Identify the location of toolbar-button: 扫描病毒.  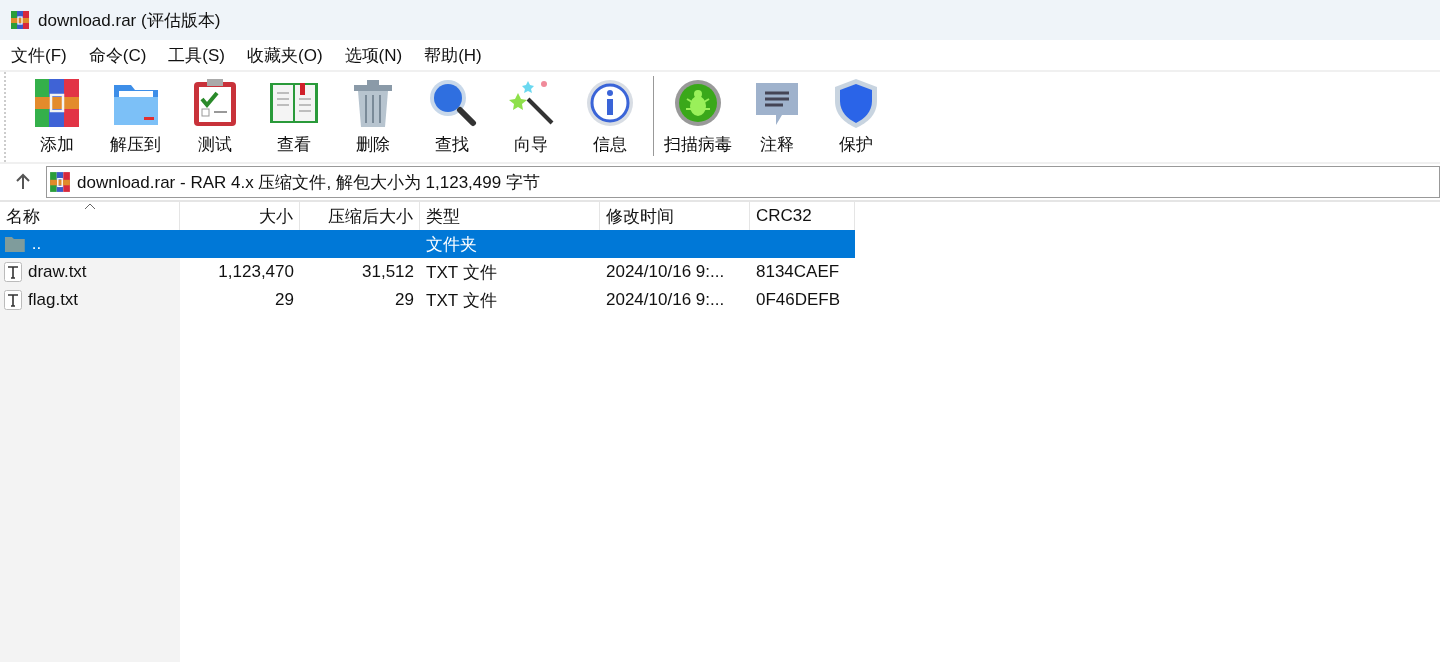
(697, 117).